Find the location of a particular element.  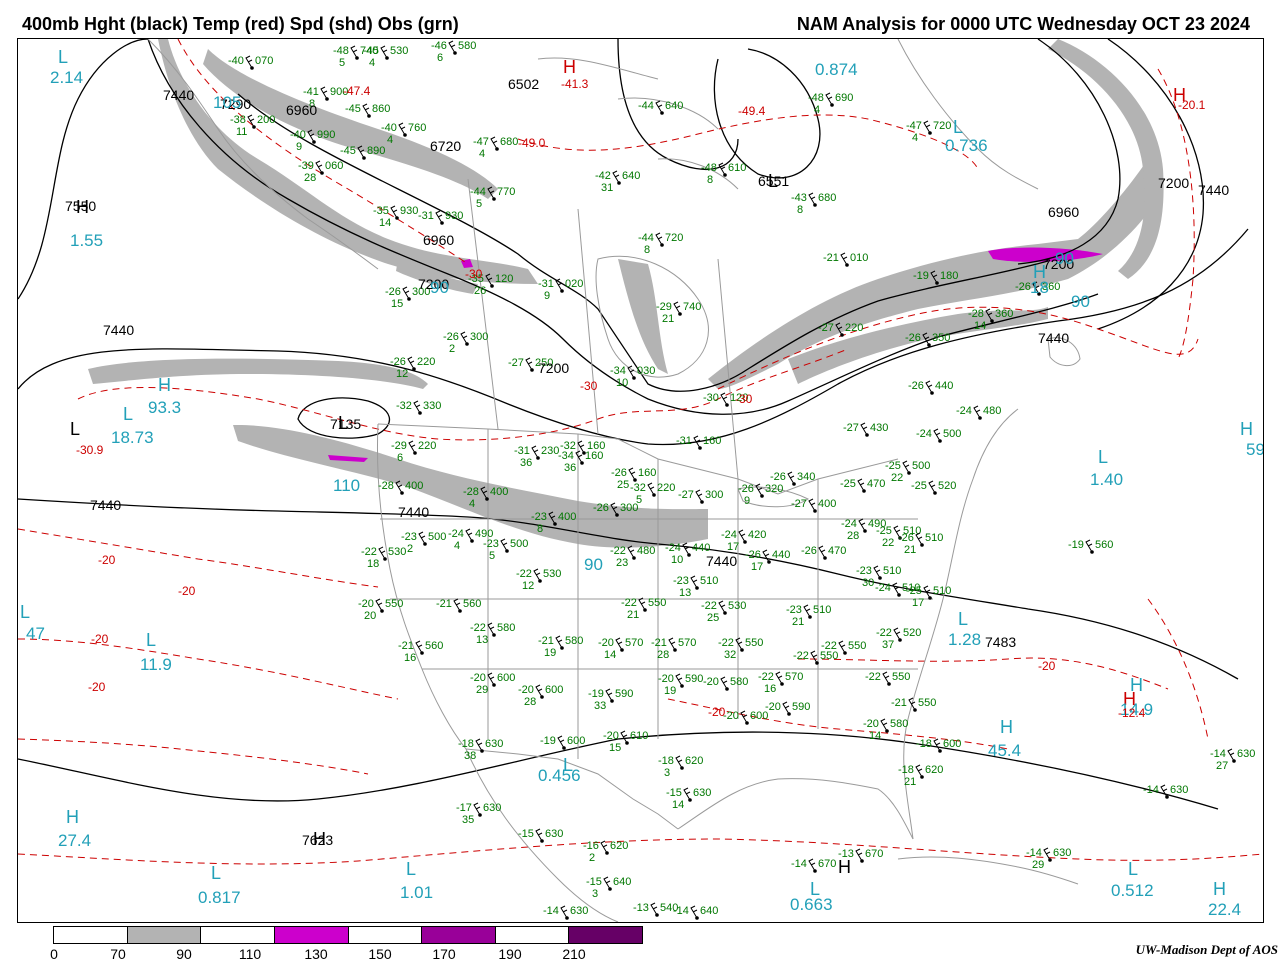

station-observation: -22 530 25 is located at coordinates (723, 612).